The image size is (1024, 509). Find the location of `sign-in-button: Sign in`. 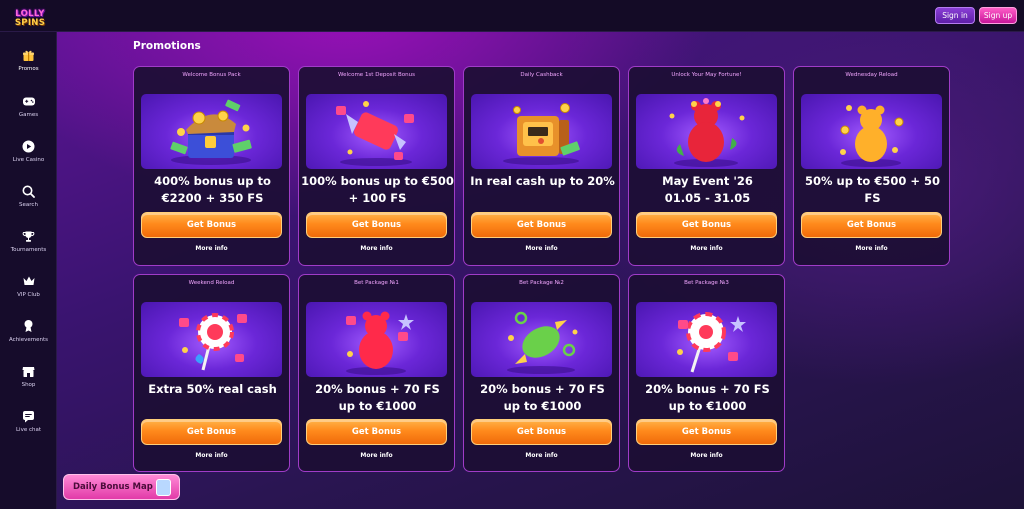

sign-in-button: Sign in is located at coordinates (955, 15).